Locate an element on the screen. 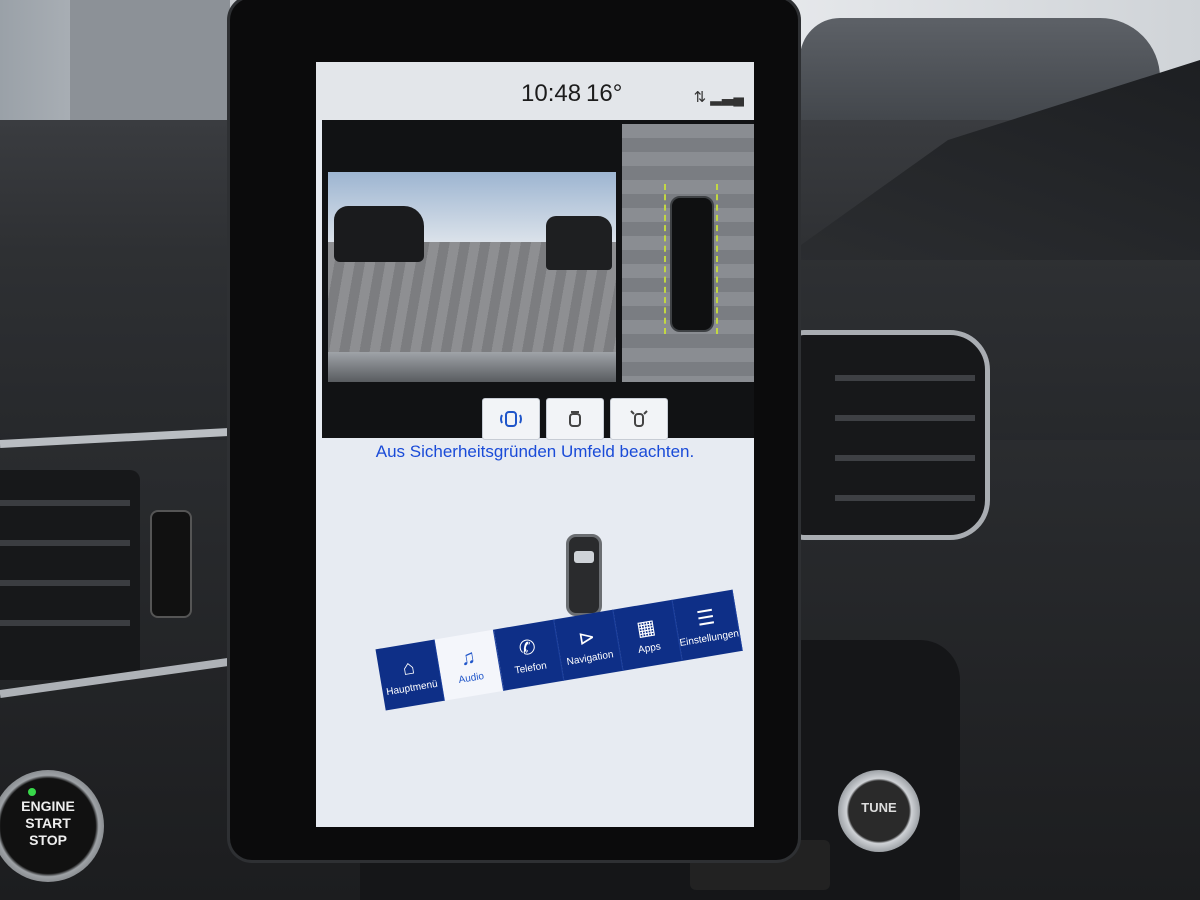  clock: 10:48 is located at coordinates (551, 93).